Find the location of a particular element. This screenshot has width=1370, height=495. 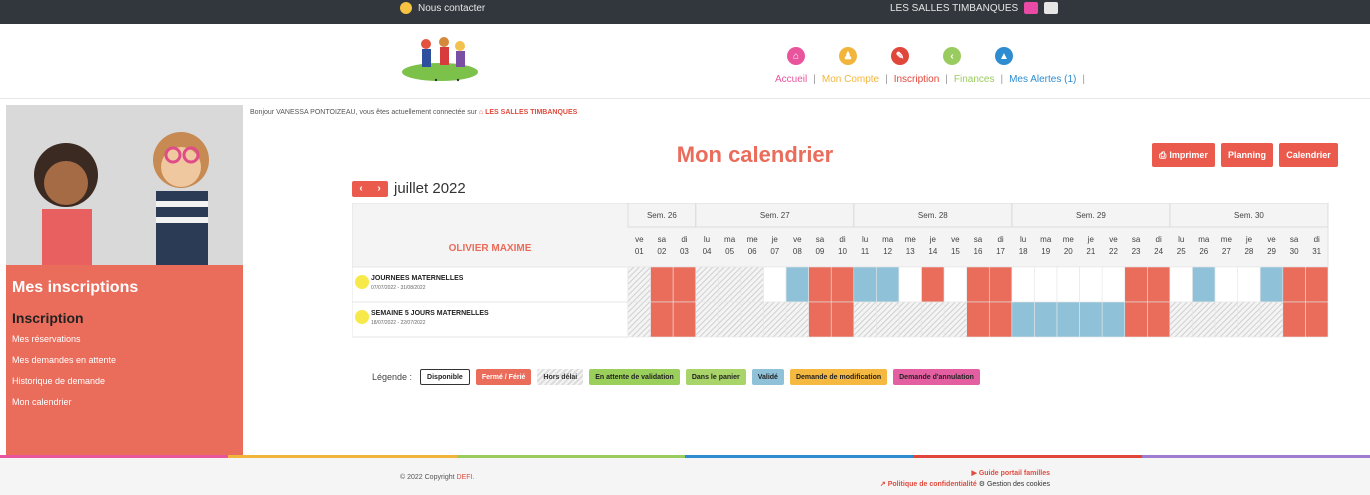

contact-link: Nous contacter is located at coordinates (442, 8).